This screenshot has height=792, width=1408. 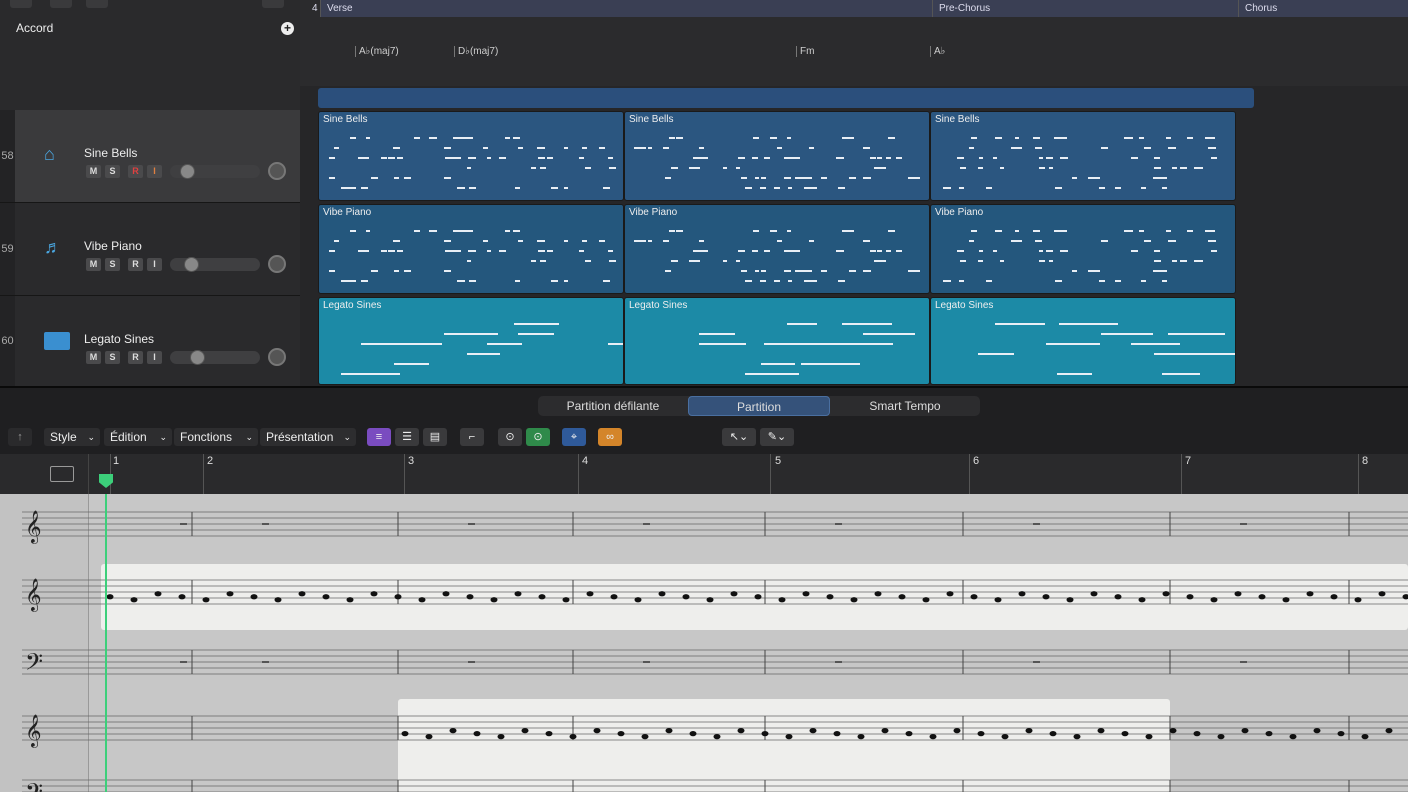 I want to click on link-icon: ∞, so click(x=610, y=437).